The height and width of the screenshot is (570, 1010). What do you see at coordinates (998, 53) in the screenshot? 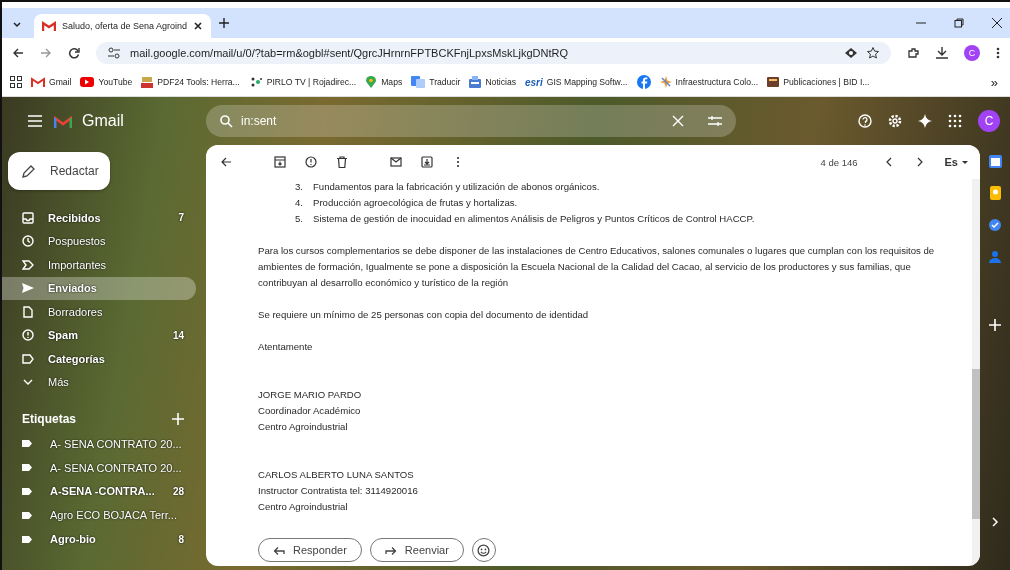
I see `more-vertical-icon` at bounding box center [998, 53].